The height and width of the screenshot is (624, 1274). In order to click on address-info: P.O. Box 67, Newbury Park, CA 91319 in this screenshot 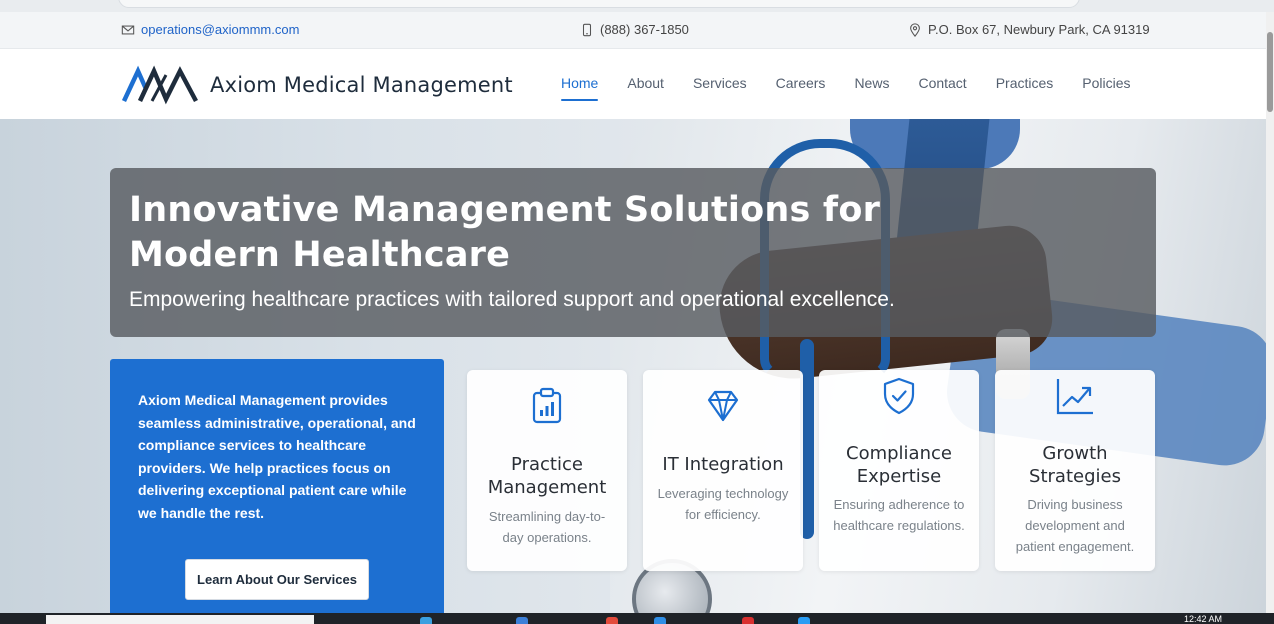, I will do `click(1029, 29)`.